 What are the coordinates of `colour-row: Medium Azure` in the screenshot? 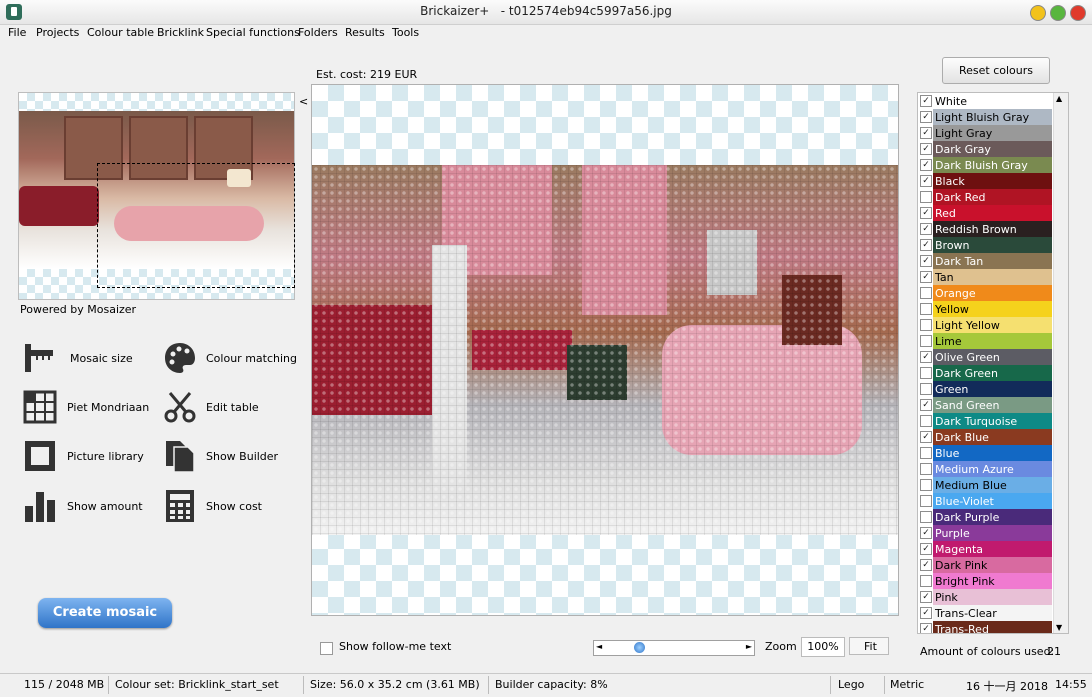 It's located at (985, 469).